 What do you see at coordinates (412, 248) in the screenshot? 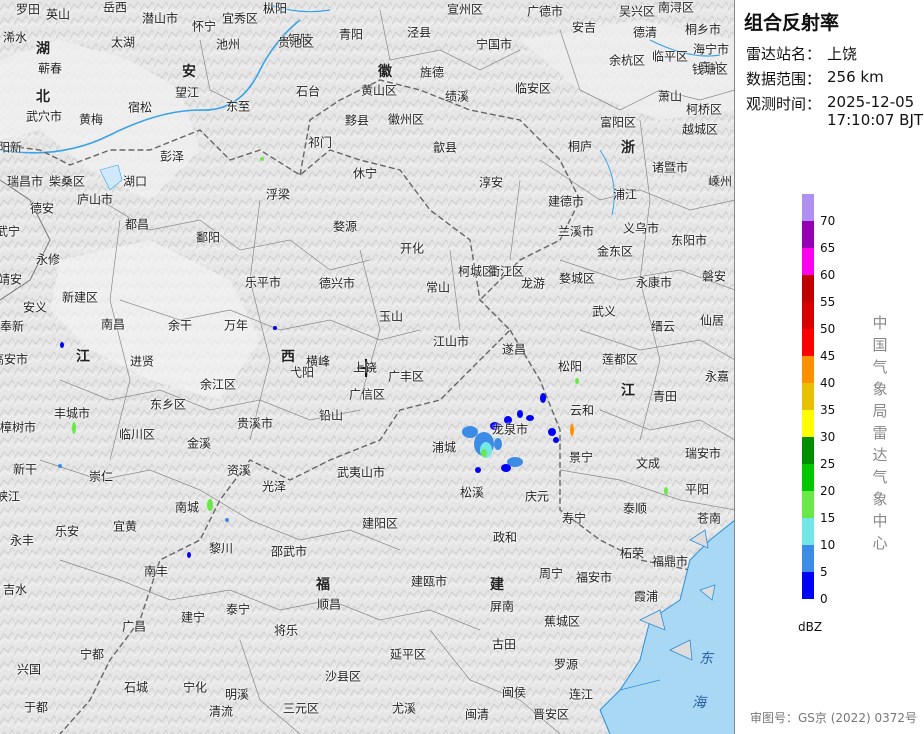
I see `city-label: 开化` at bounding box center [412, 248].